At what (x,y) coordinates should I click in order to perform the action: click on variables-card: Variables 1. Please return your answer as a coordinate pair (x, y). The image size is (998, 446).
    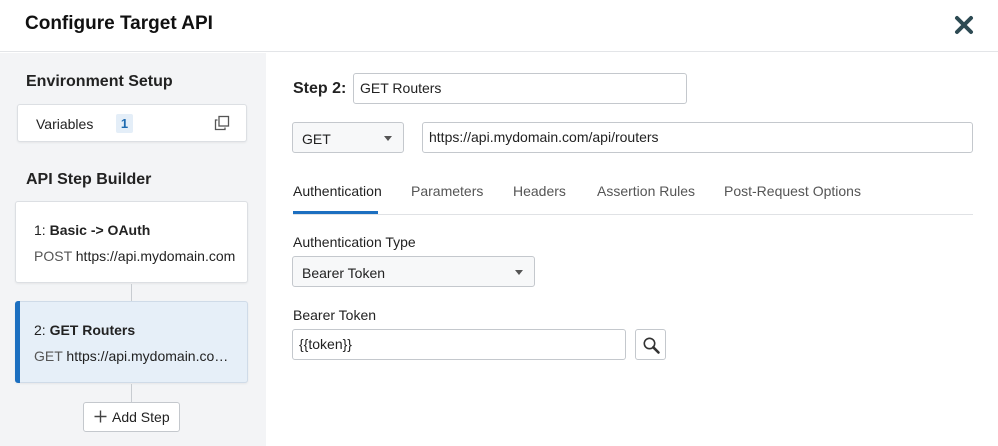
    Looking at the image, I should click on (132, 123).